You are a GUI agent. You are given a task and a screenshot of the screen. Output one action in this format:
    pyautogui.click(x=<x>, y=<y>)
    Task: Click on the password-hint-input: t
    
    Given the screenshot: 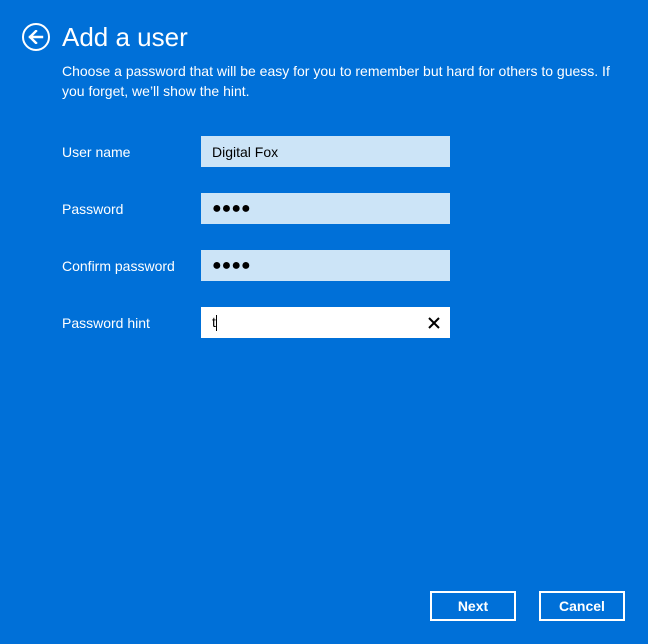 What is the action you would take?
    pyautogui.click(x=325, y=322)
    